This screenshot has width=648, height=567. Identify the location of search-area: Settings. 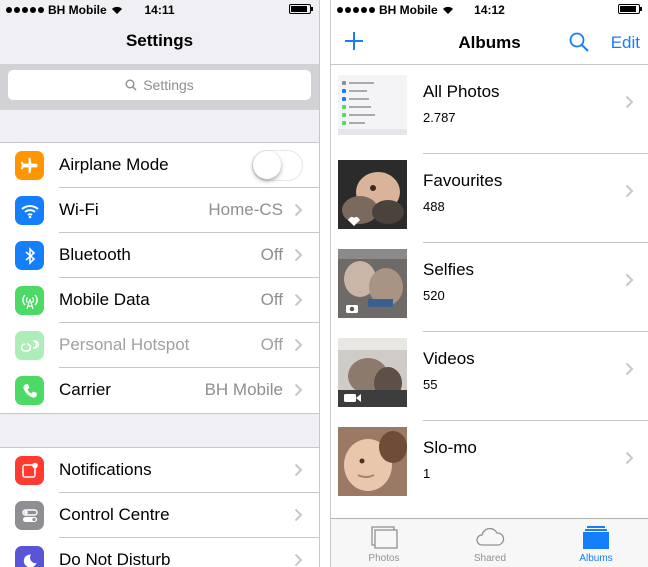
(159, 87).